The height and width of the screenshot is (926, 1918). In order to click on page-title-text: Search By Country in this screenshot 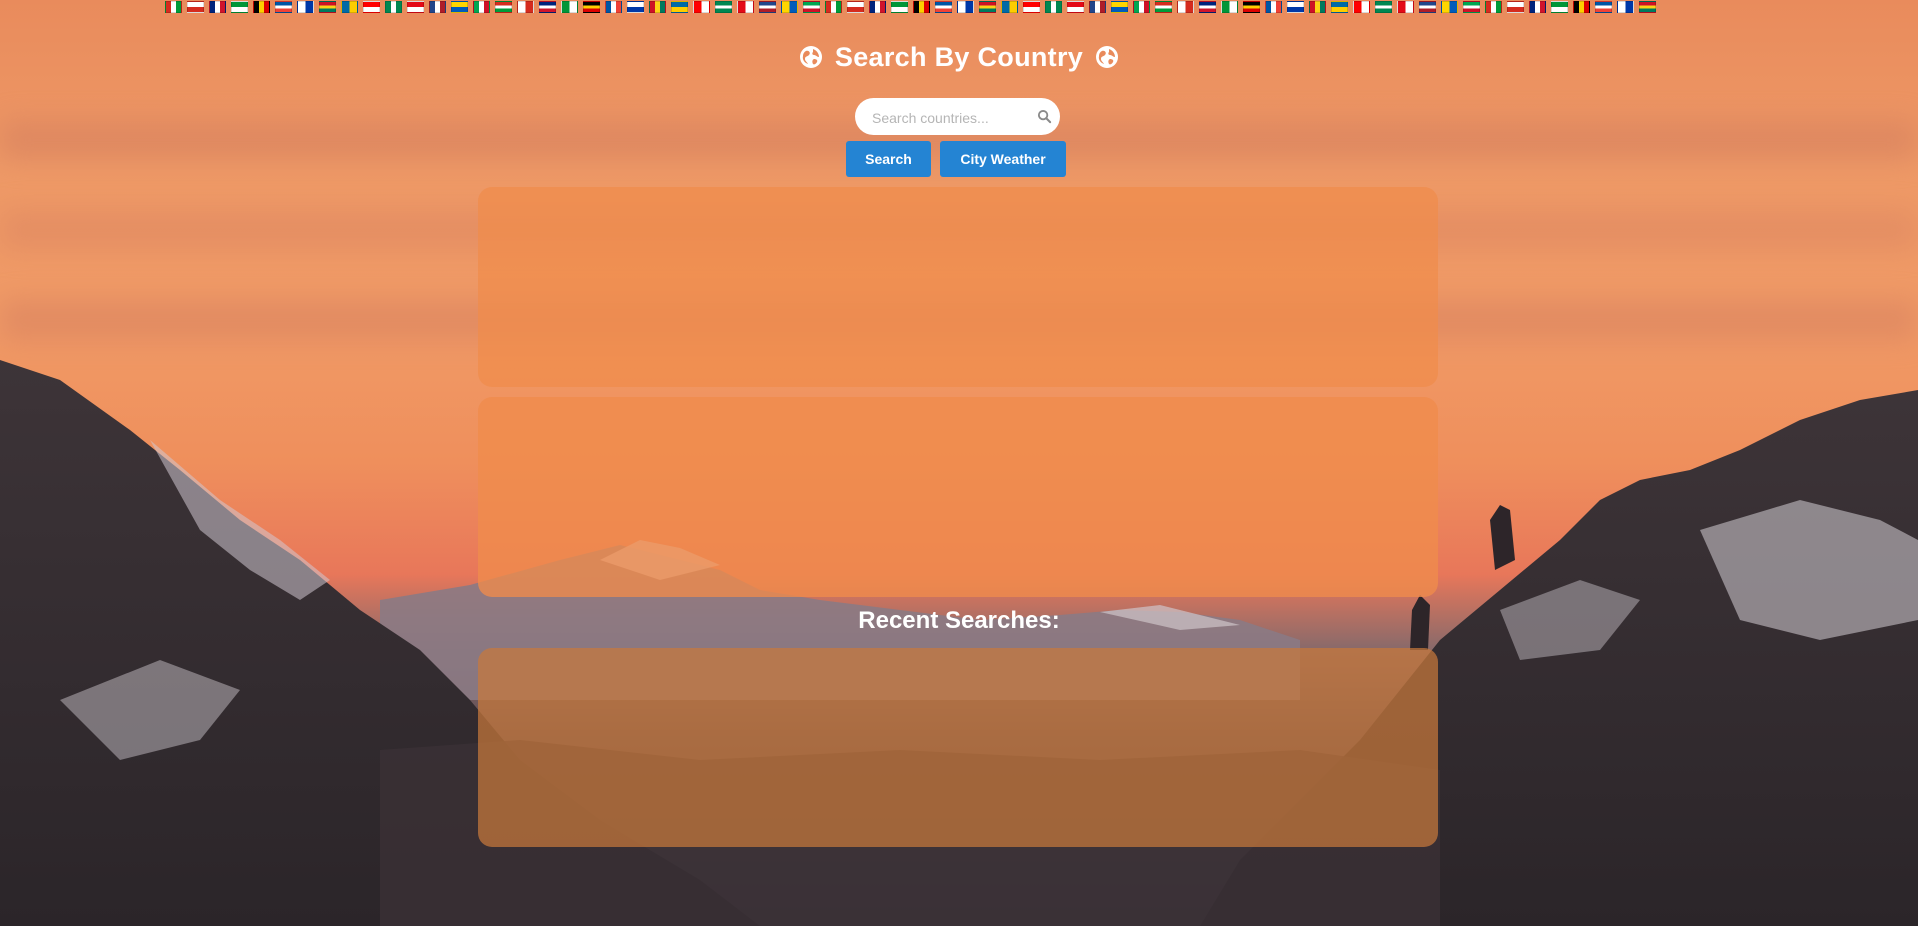, I will do `click(959, 57)`.